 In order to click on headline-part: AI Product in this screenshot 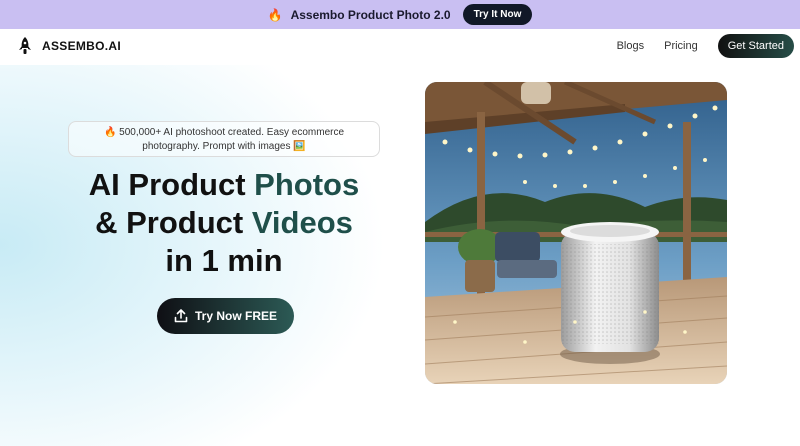, I will do `click(171, 184)`.